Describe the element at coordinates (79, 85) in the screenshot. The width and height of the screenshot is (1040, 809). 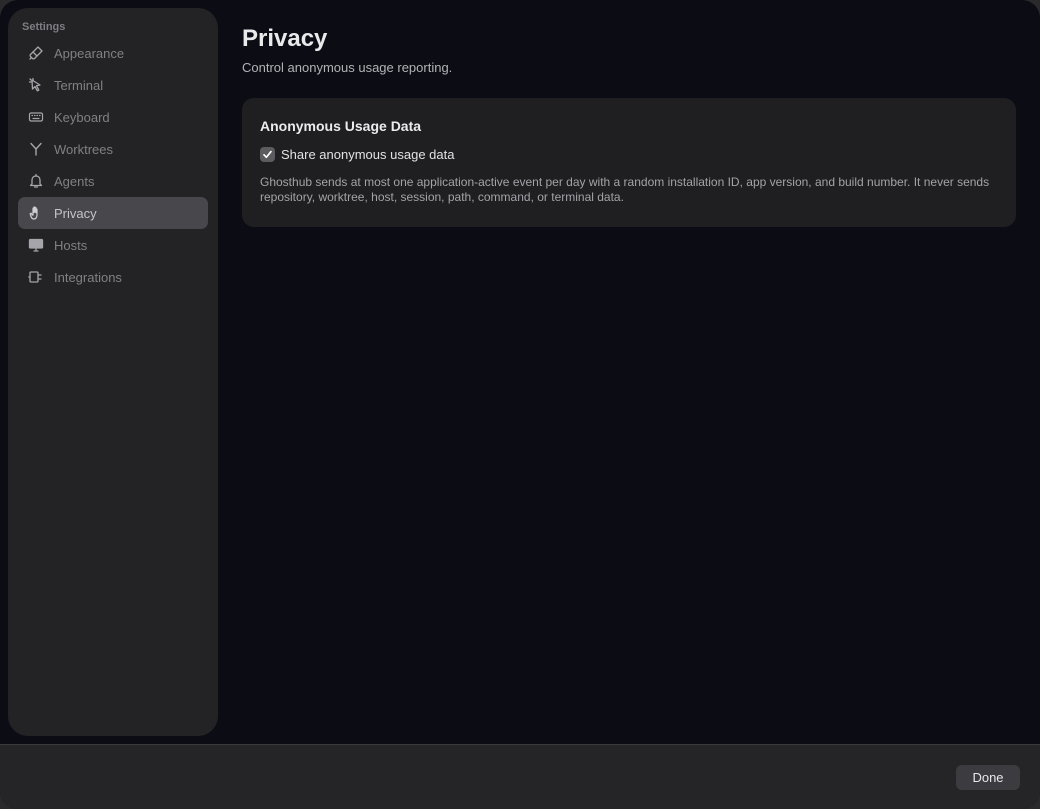
I see `sidebar-item-label: Terminal` at that location.